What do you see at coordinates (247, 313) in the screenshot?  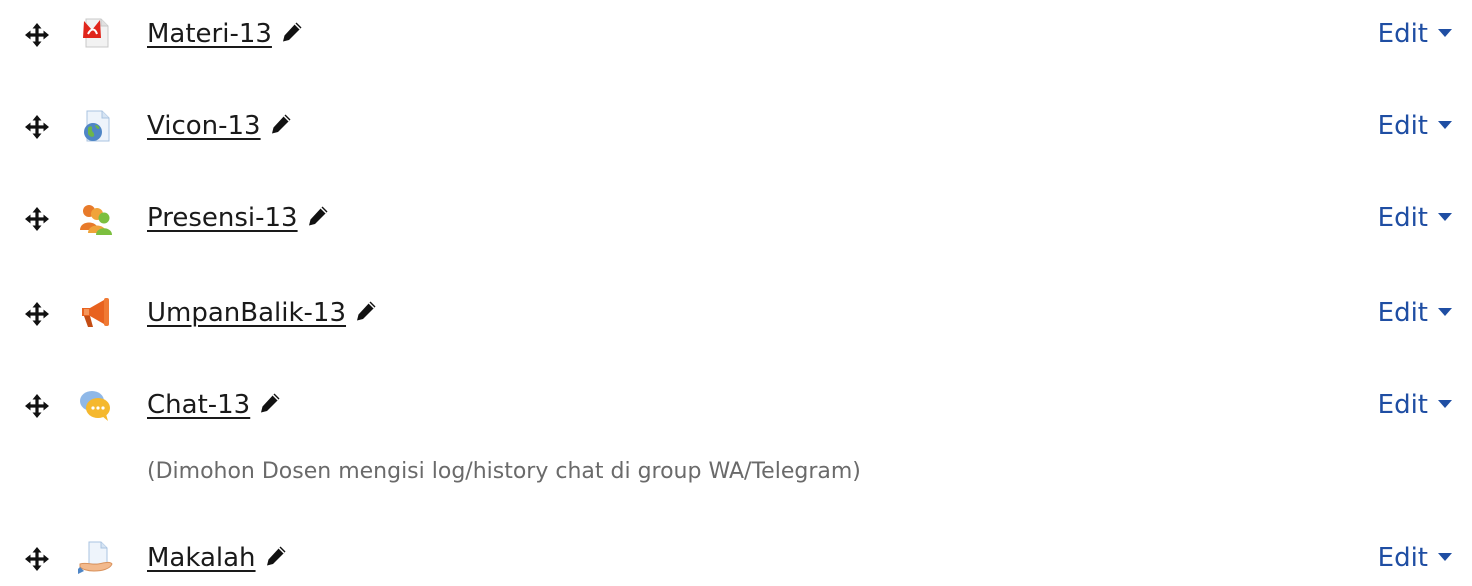 I see `activity-name: UmpanBalik-13` at bounding box center [247, 313].